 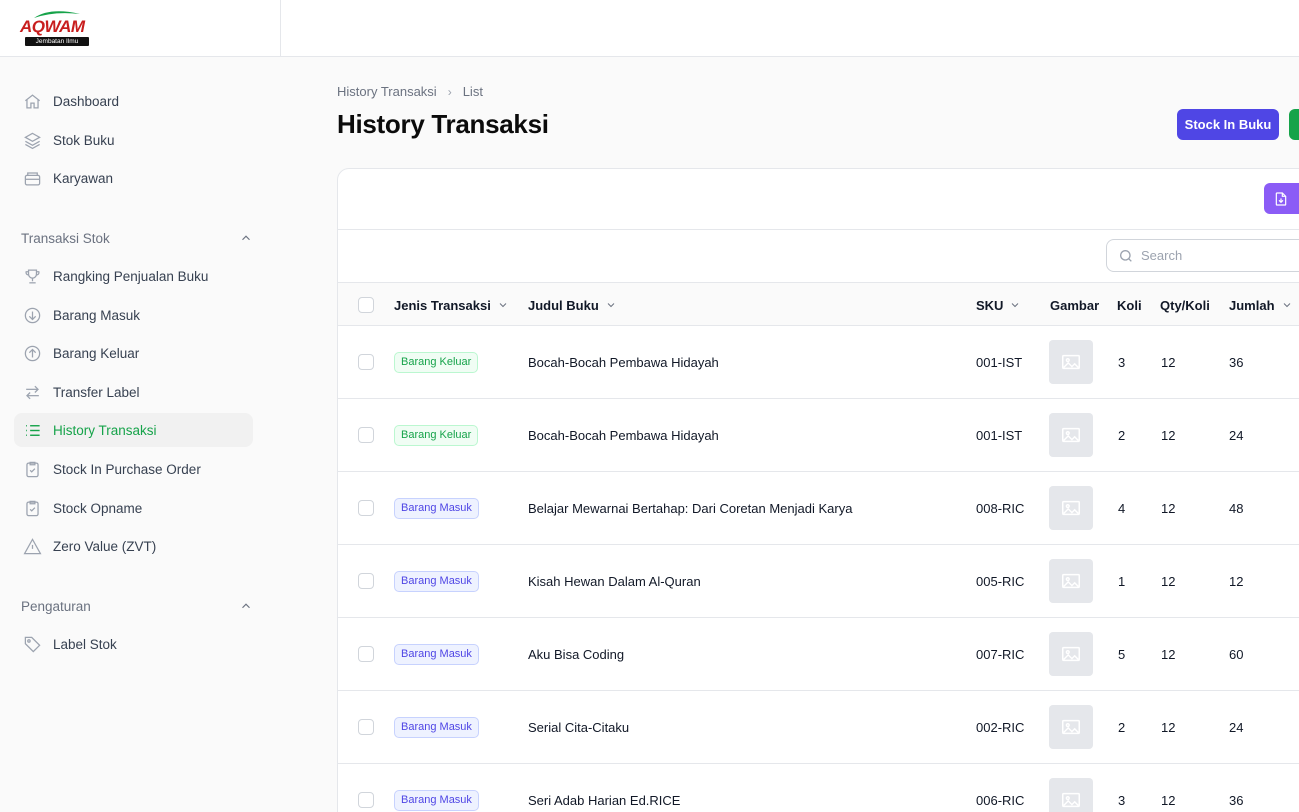 I want to click on sidebar-item-zero-value: Zero Value (ZVT), so click(x=133, y=546).